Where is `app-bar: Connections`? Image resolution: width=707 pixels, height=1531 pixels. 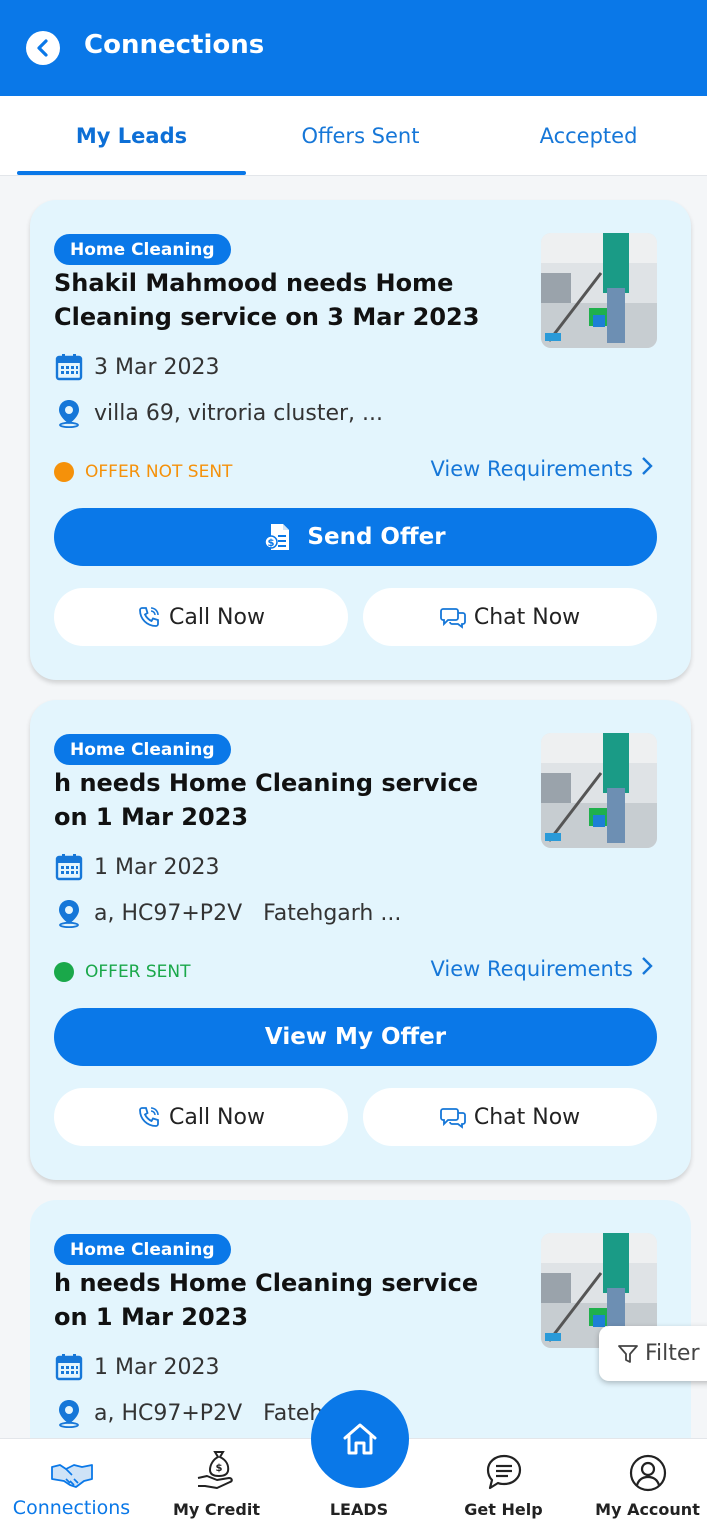 app-bar: Connections is located at coordinates (353, 48).